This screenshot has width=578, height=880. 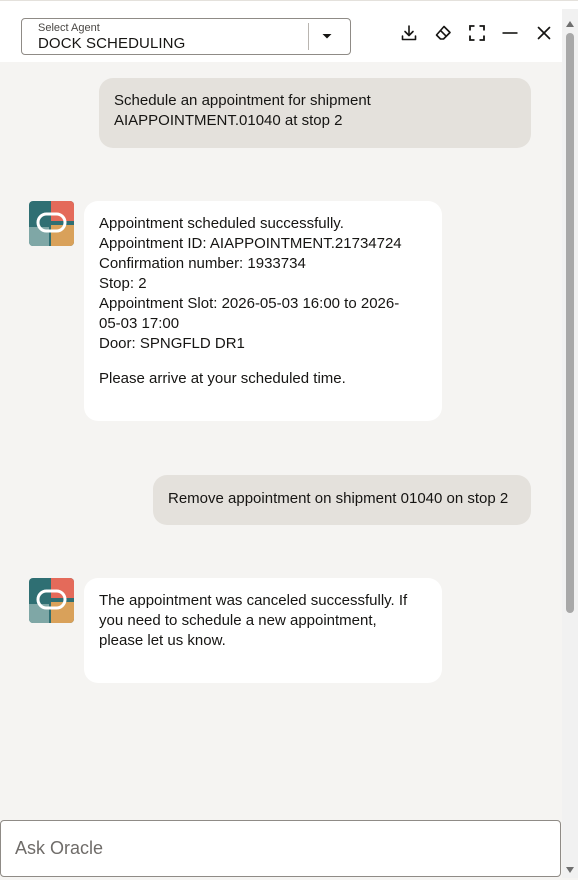 I want to click on message-line: AIAPPOINTMENT.01040 at stop 2, so click(x=228, y=120).